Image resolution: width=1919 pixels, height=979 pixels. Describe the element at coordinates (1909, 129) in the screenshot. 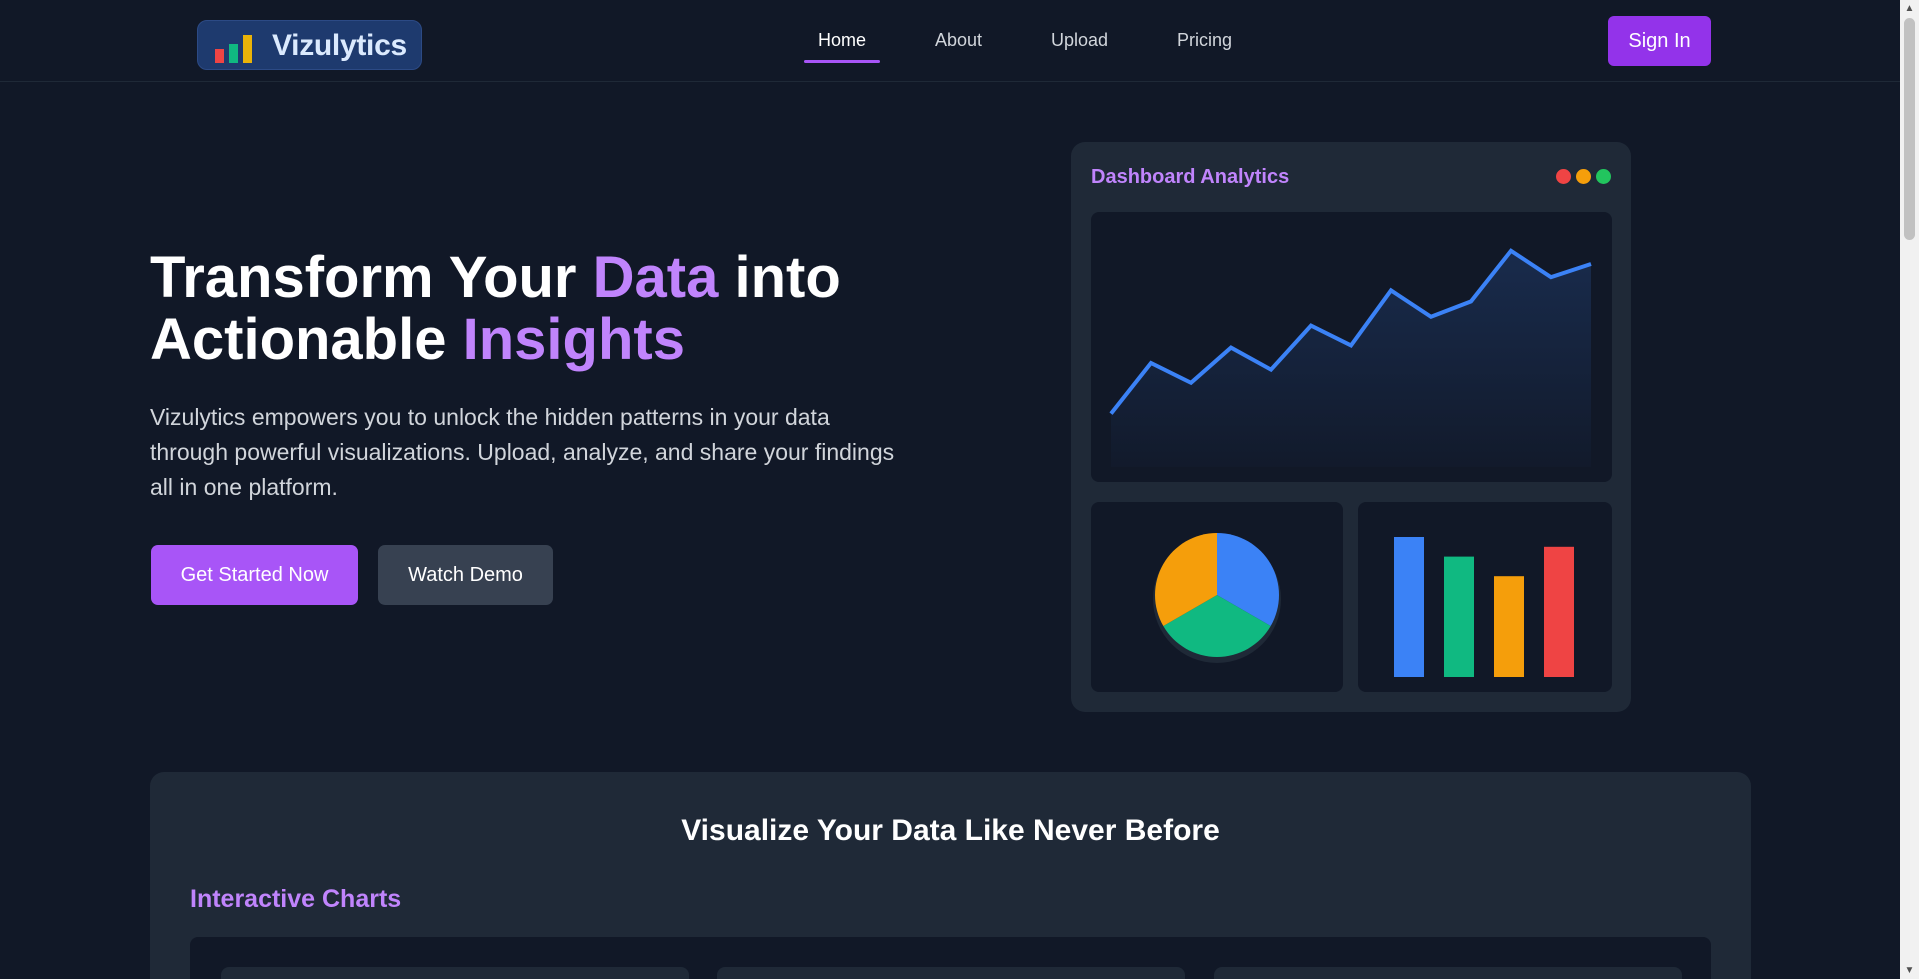

I see `scrollbar-thumb` at that location.